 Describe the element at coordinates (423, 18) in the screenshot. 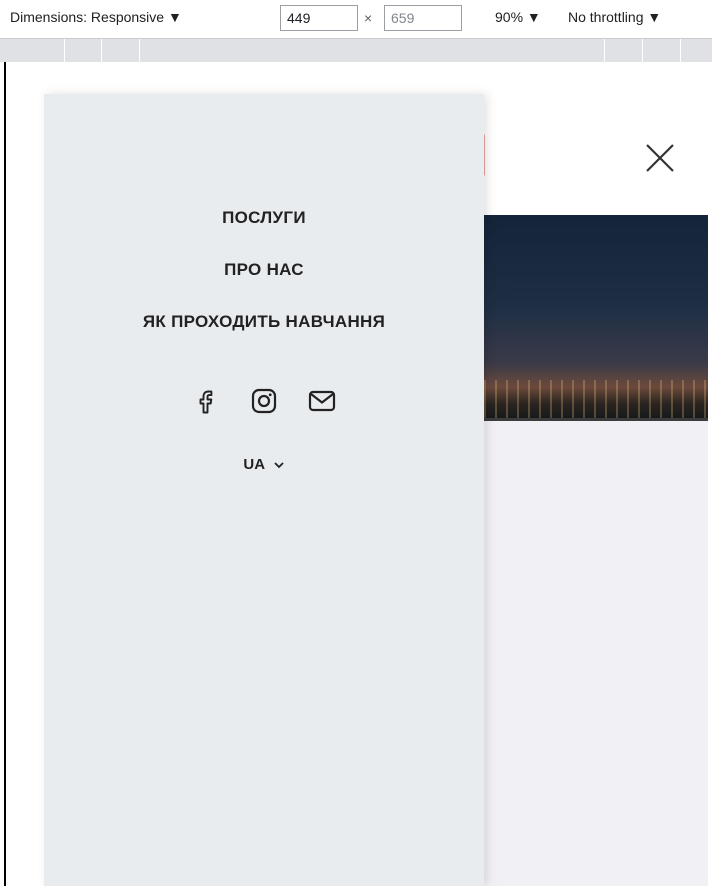

I see `height-input: 659` at that location.